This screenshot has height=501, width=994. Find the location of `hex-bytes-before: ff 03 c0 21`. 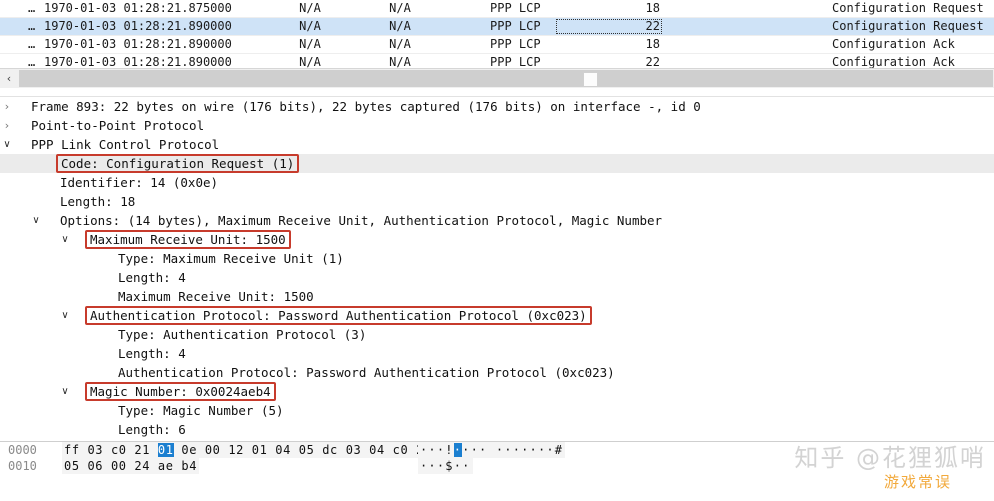

hex-bytes-before: ff 03 c0 21 is located at coordinates (111, 450).